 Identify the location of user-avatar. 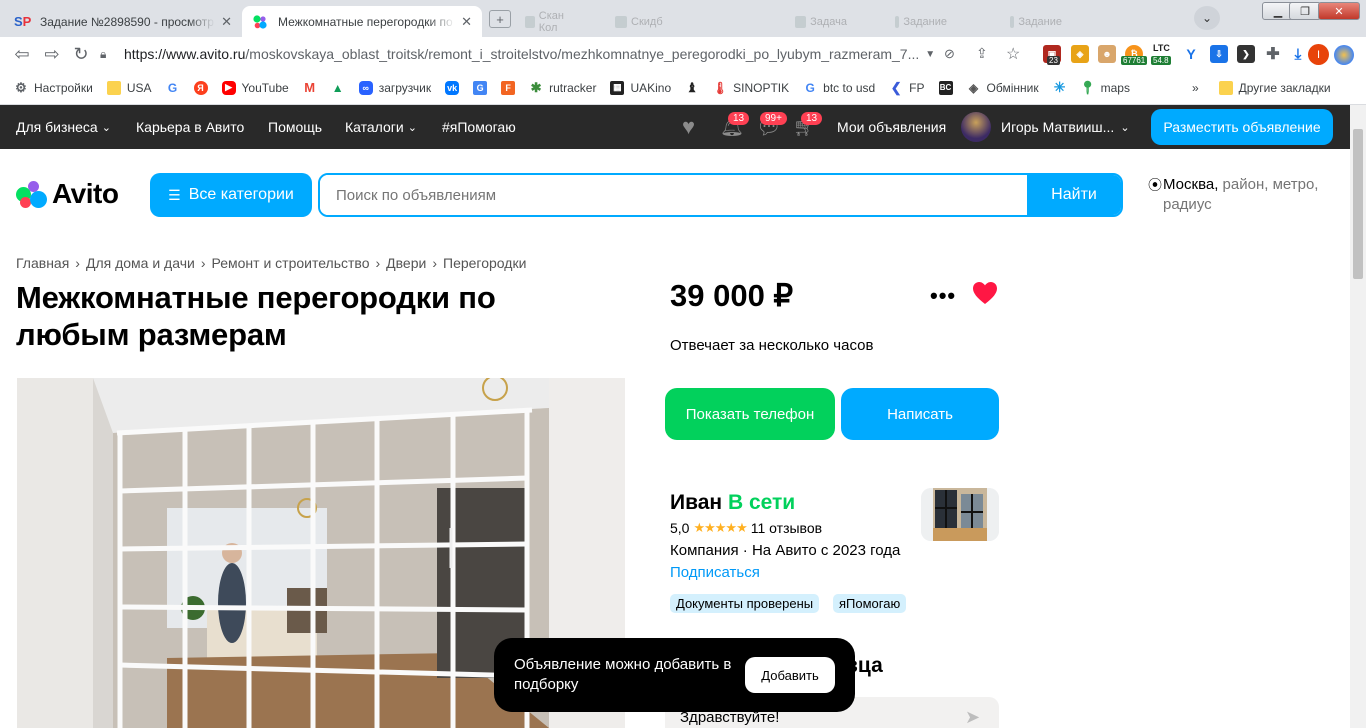
(976, 127).